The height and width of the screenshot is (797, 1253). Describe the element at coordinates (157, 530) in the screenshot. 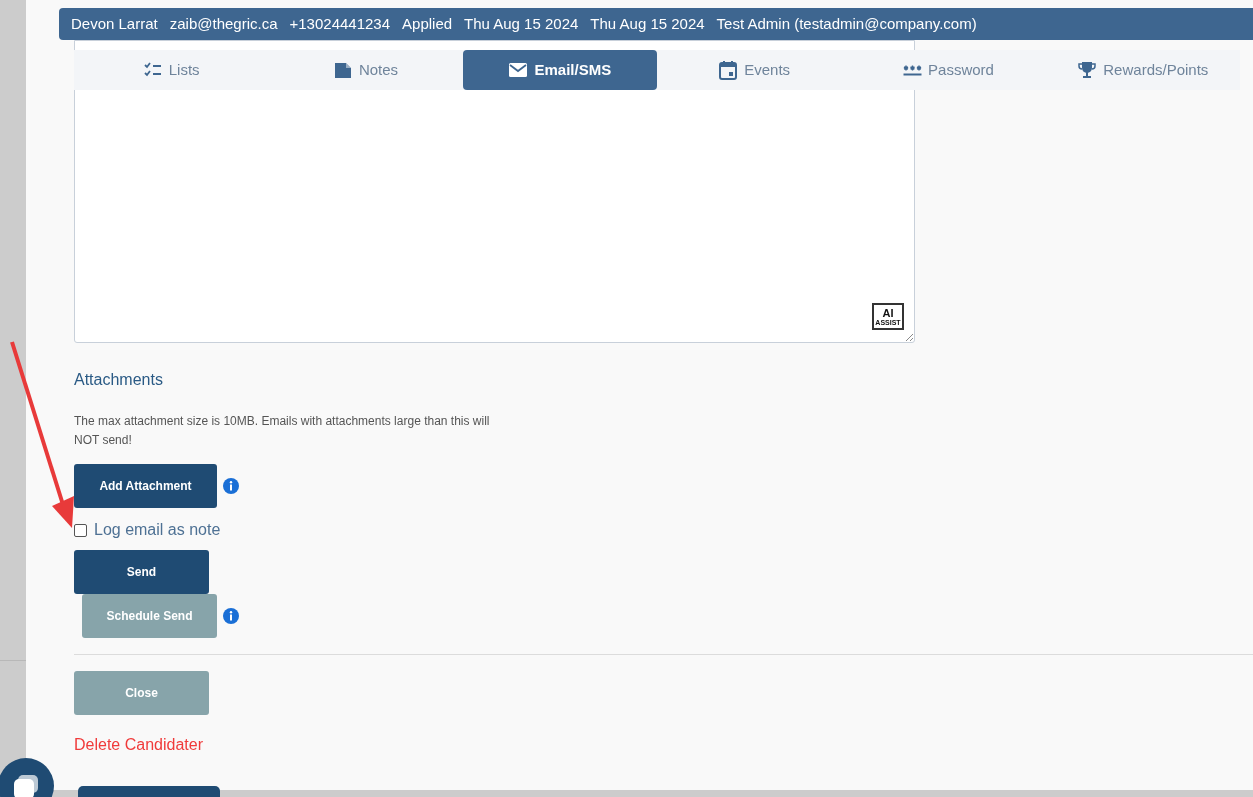

I see `log-note-label: Log email as note` at that location.